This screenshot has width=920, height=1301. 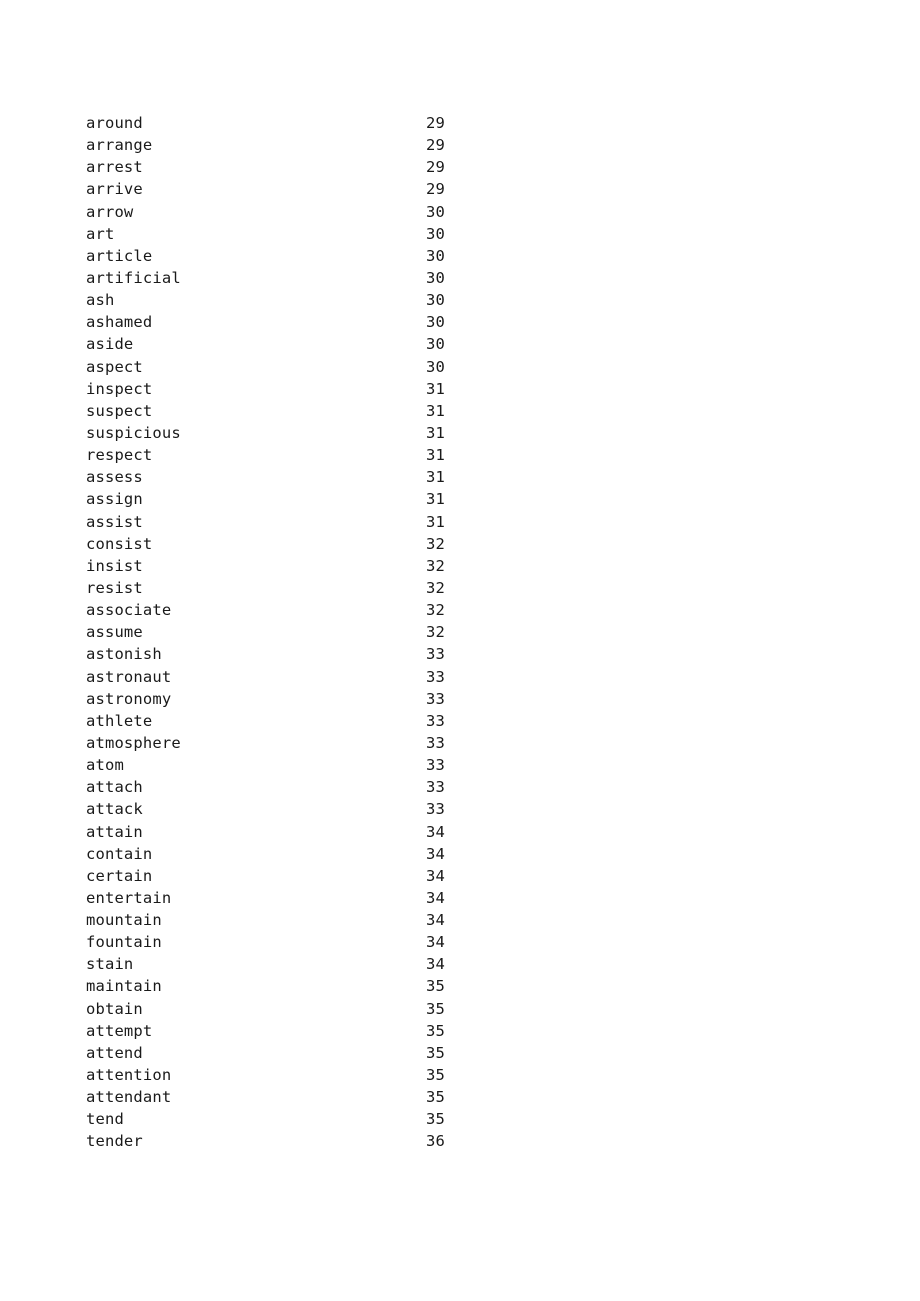 I want to click on index-entry-row: atmosphere 33, so click(x=466, y=743).